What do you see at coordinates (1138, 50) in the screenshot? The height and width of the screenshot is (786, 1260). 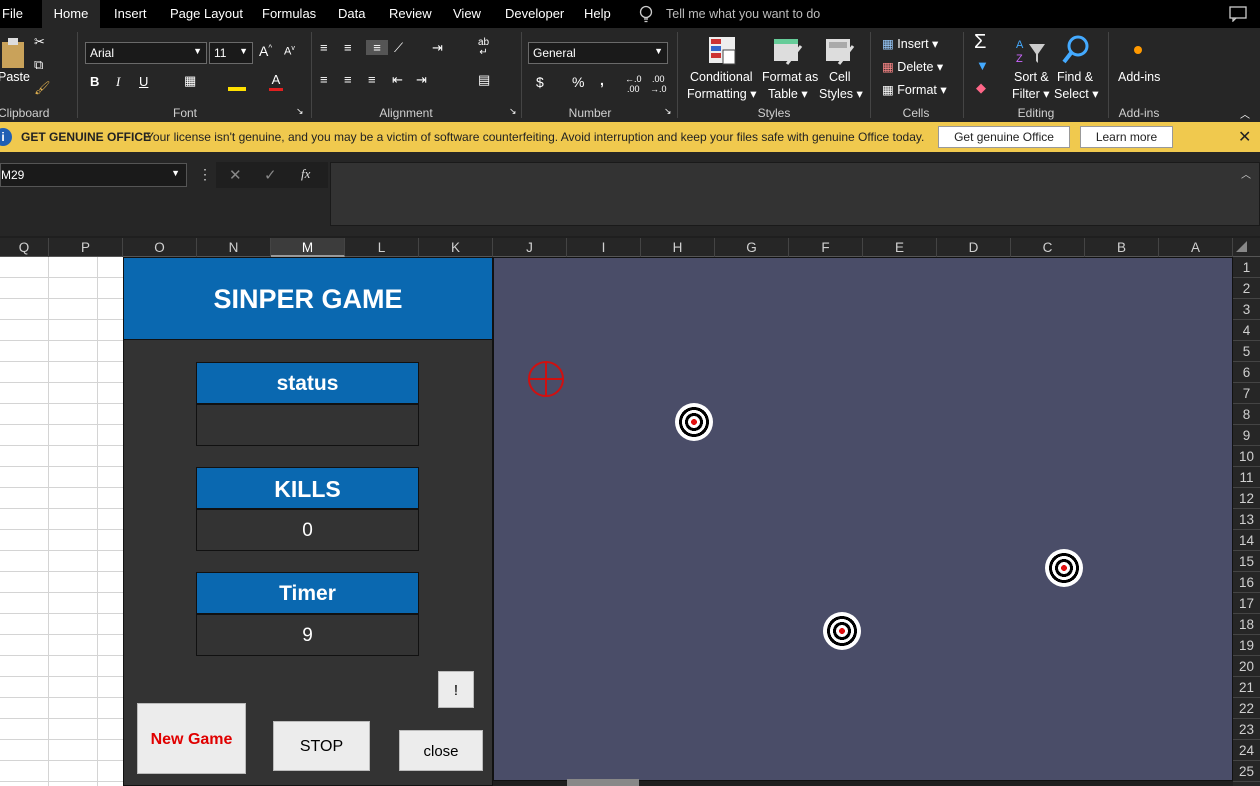 I see `addins-icon` at bounding box center [1138, 50].